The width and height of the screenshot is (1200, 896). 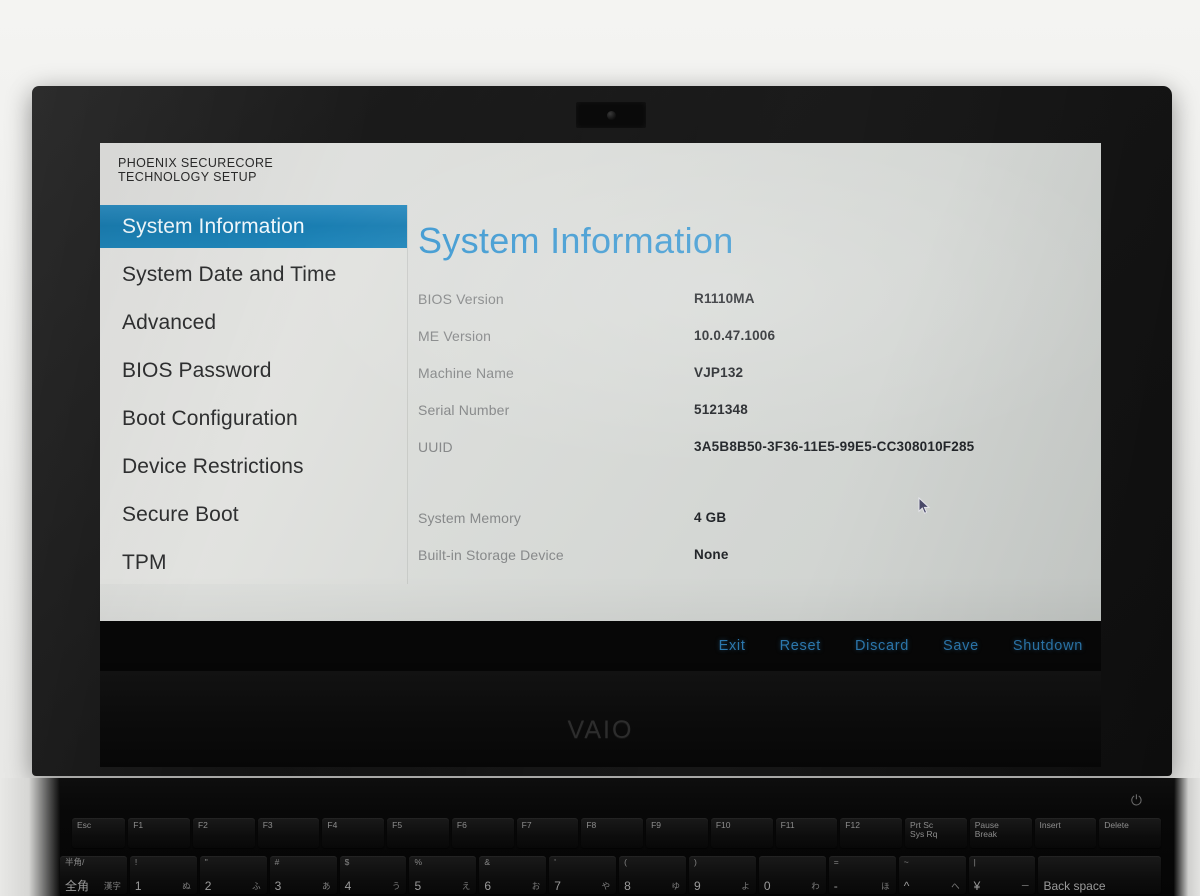 I want to click on shutdown-button: Shutdown, so click(x=1048, y=646).